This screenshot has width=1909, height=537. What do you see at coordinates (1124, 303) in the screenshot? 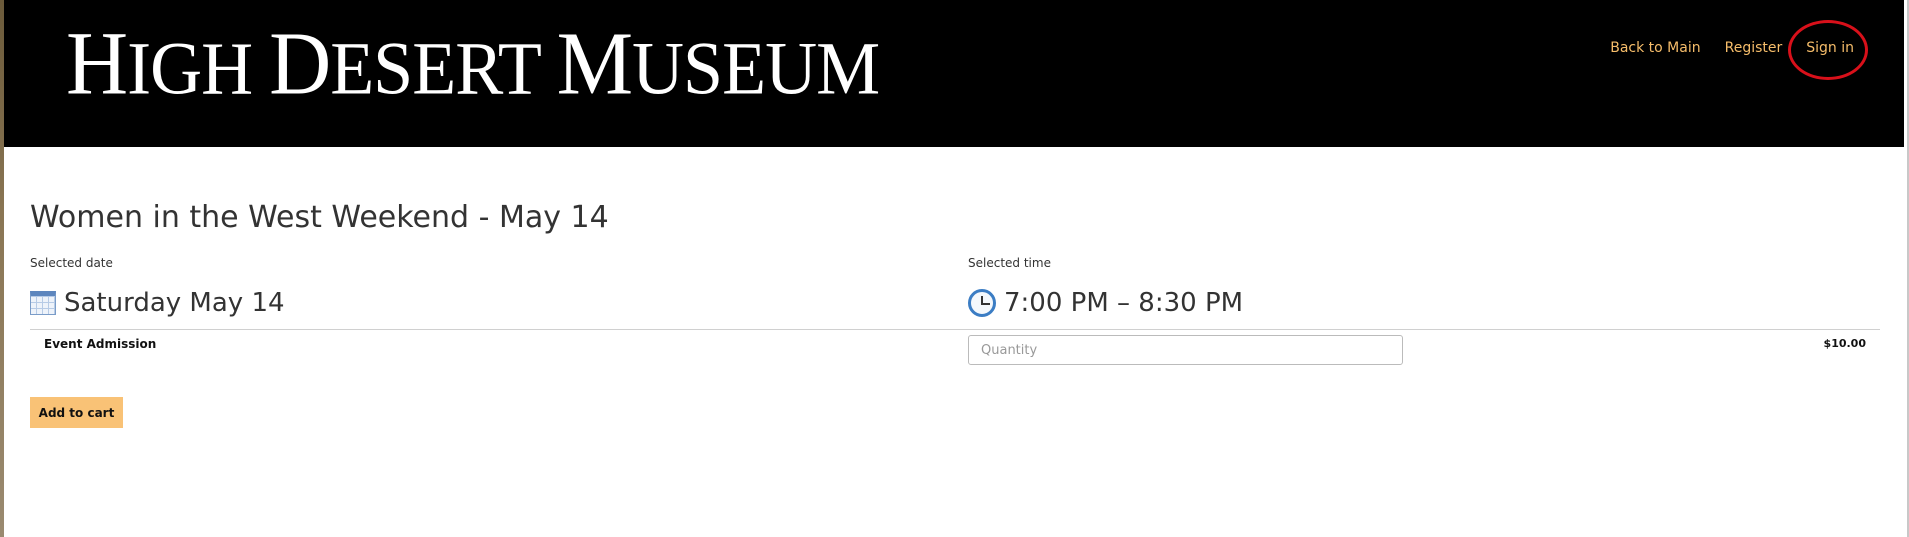
I see `selected-time-value: 7:00 PM – 8:30 PM` at bounding box center [1124, 303].